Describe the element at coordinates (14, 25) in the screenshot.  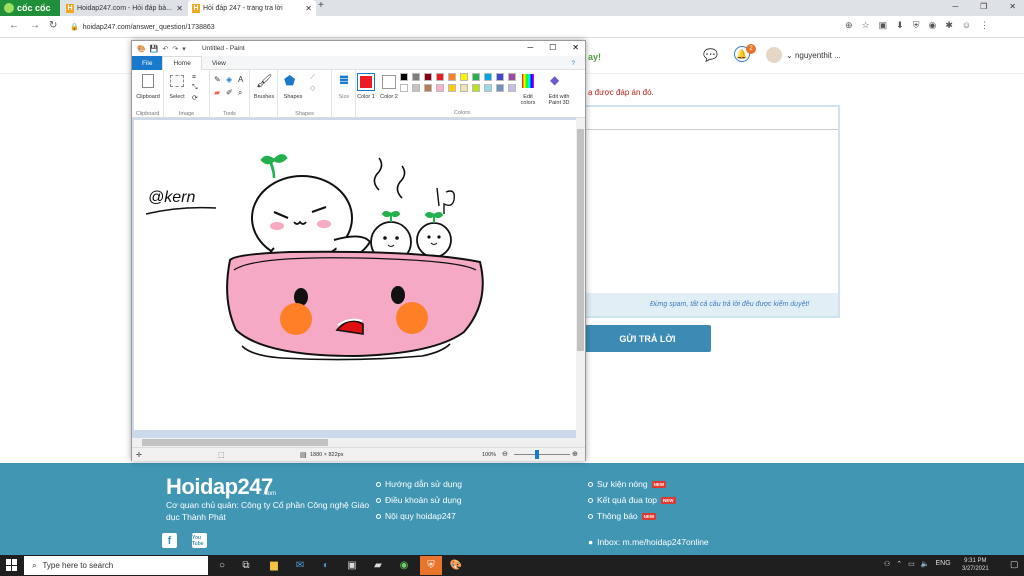
I see `back-arrow-icon: ←` at that location.